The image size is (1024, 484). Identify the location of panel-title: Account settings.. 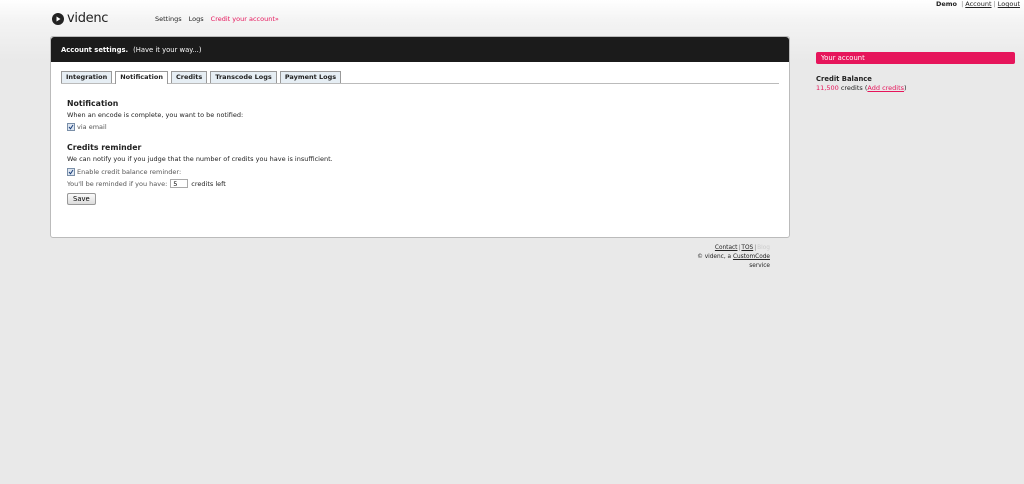
(95, 49).